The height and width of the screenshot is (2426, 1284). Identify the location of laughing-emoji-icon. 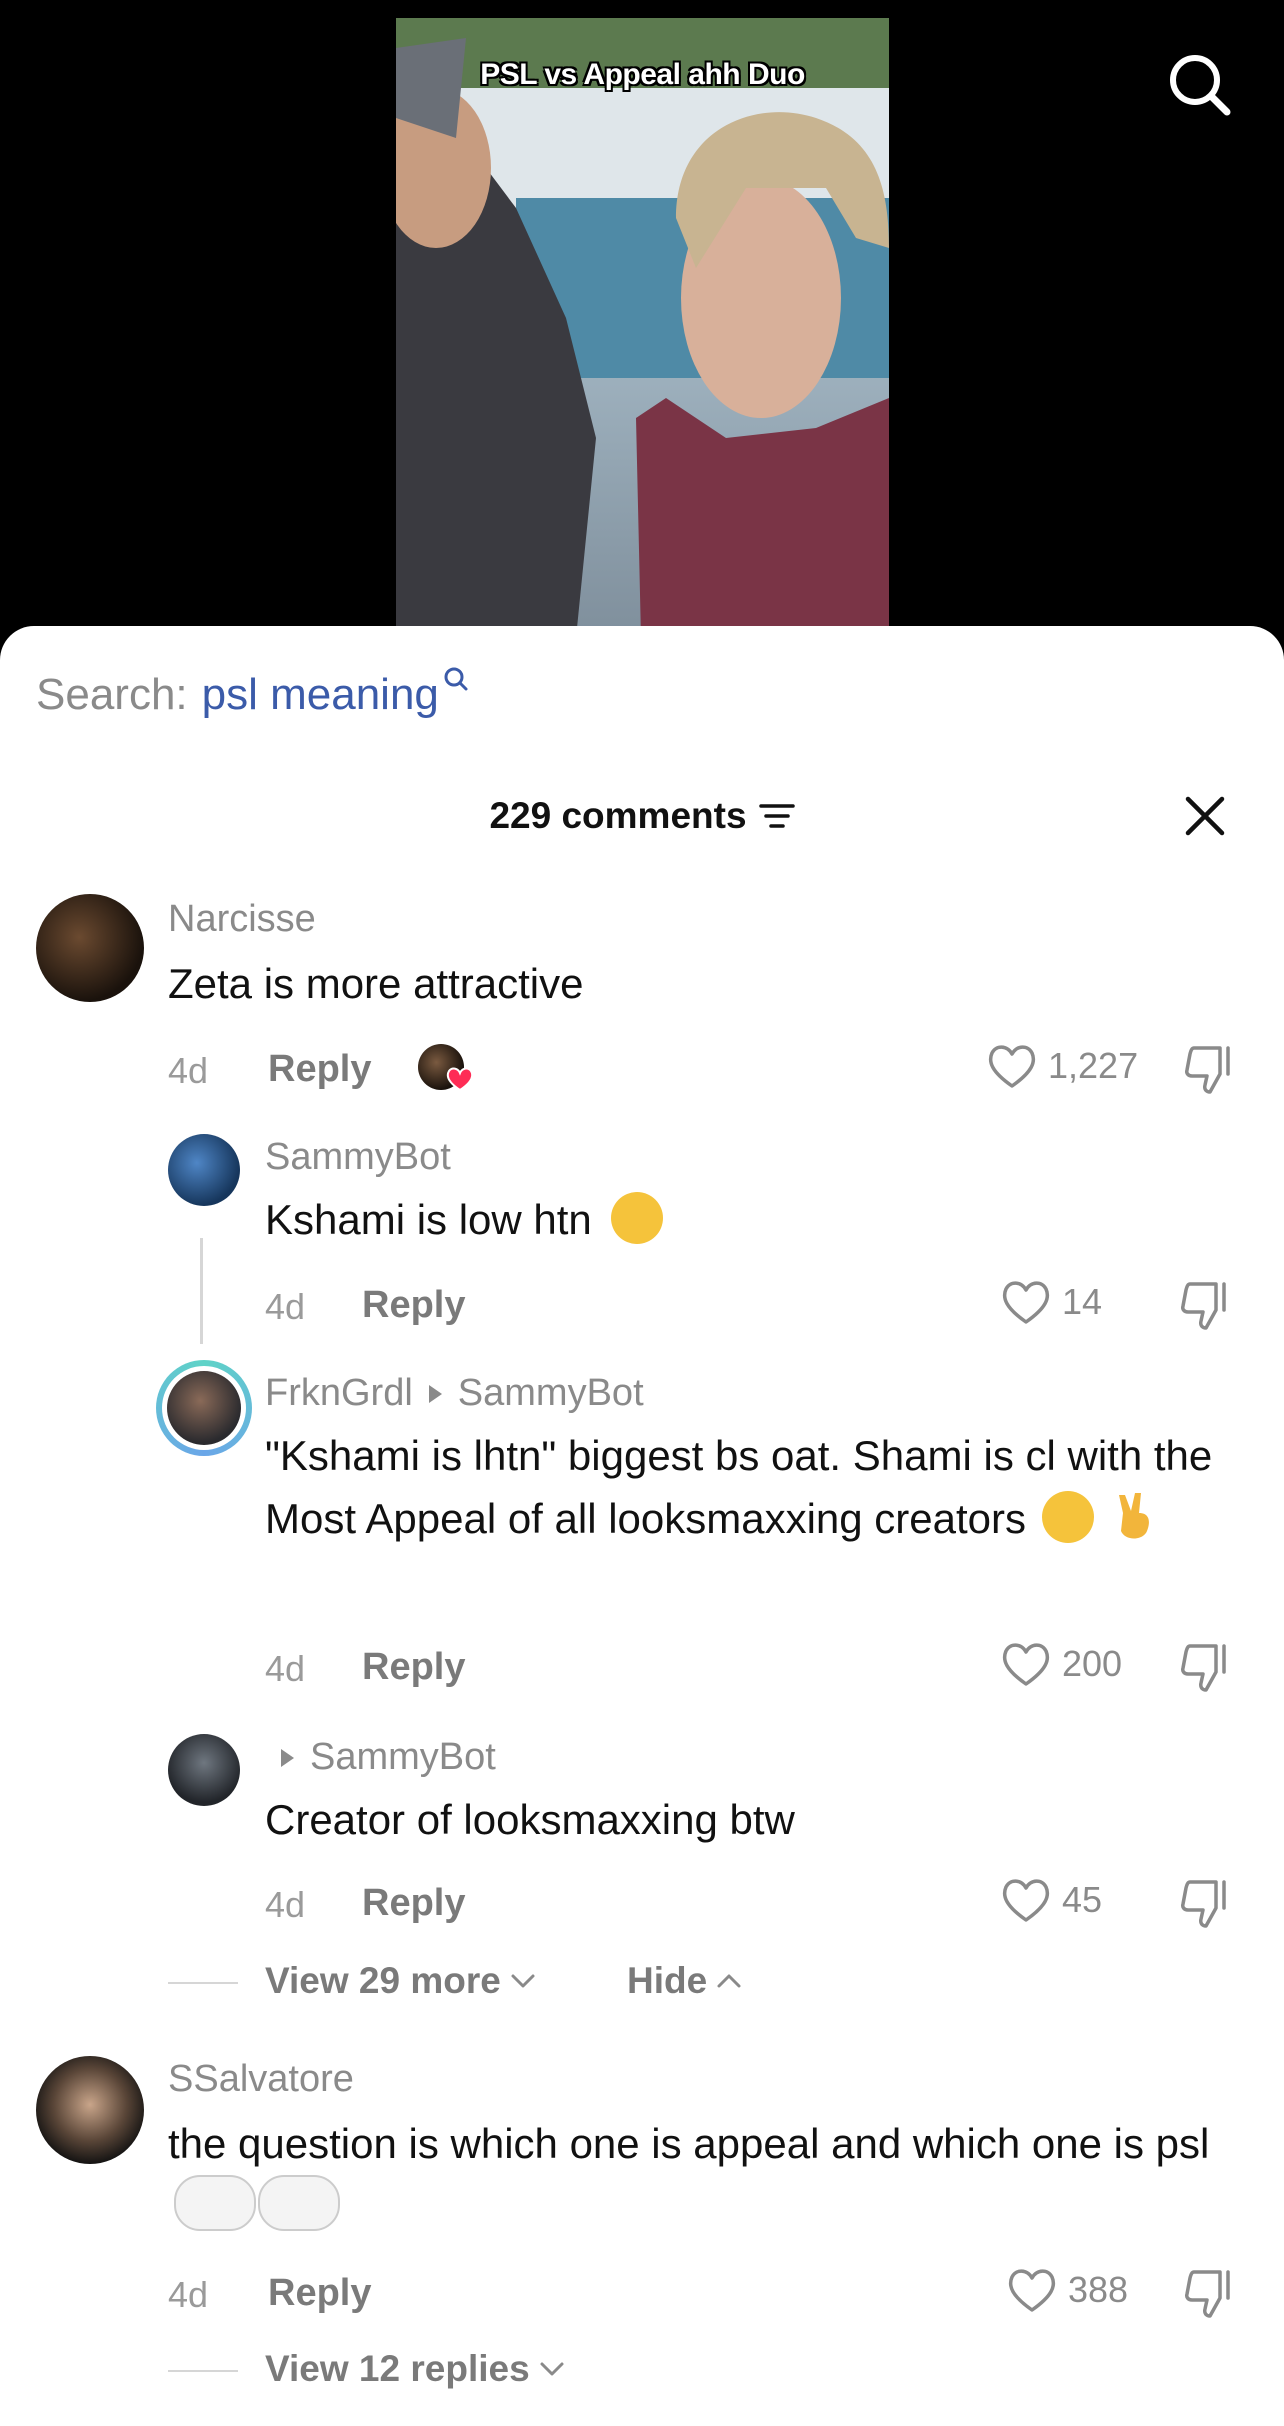
(637, 1218).